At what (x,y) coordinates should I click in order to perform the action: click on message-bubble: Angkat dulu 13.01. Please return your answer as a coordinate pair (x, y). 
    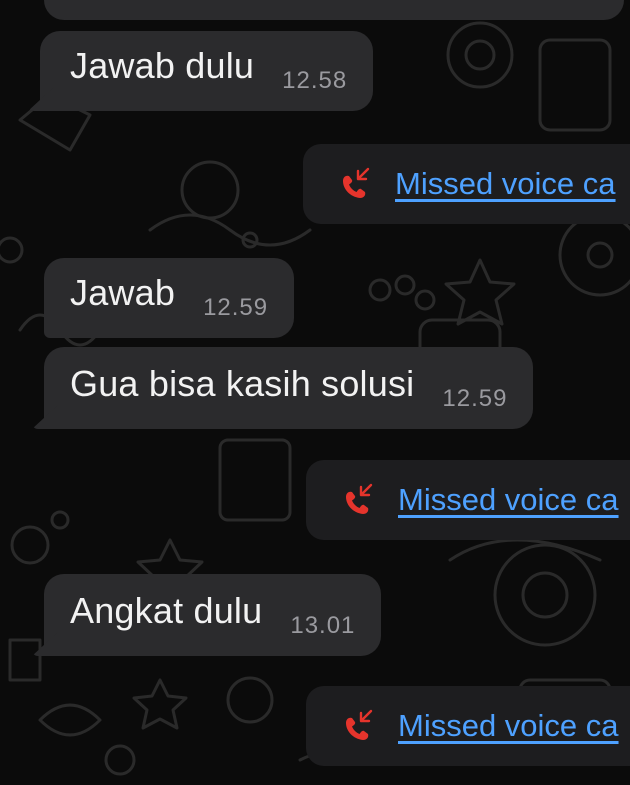
    Looking at the image, I should click on (213, 615).